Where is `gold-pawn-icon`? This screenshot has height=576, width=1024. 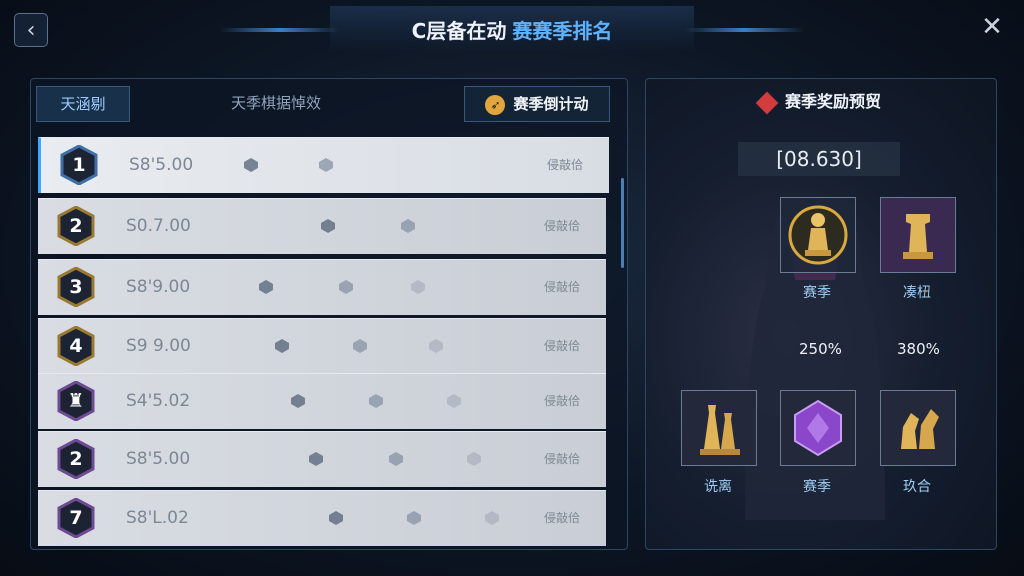 gold-pawn-icon is located at coordinates (818, 235).